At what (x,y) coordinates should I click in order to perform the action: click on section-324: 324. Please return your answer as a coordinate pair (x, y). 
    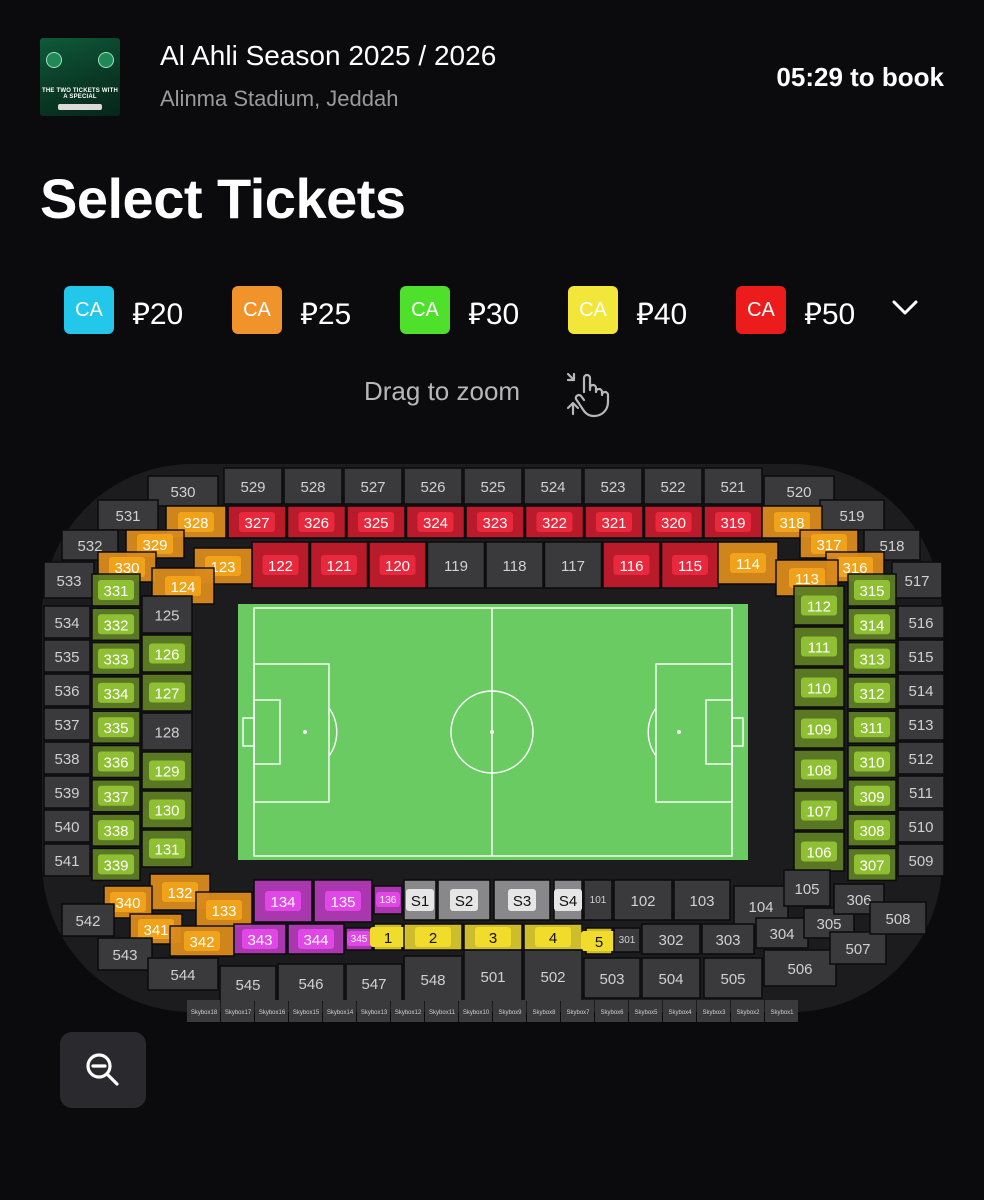
    Looking at the image, I should click on (435, 522).